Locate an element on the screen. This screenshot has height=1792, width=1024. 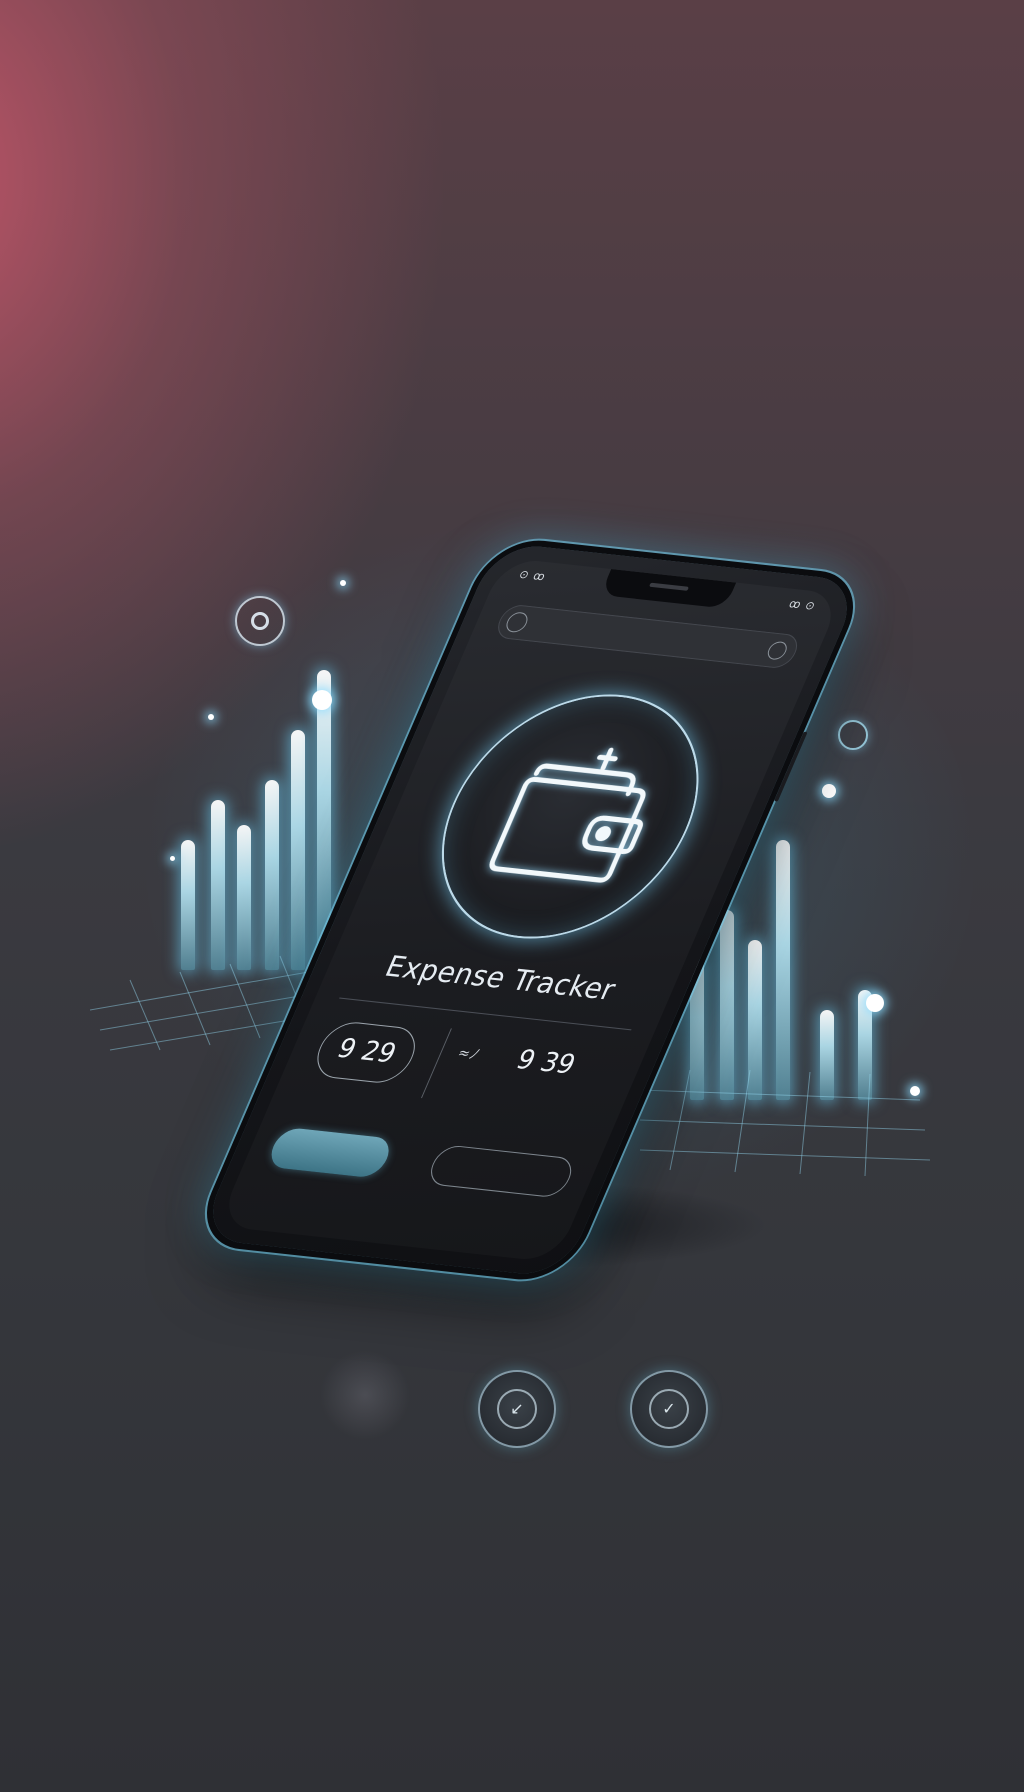
secondary-button is located at coordinates (501, 1171).